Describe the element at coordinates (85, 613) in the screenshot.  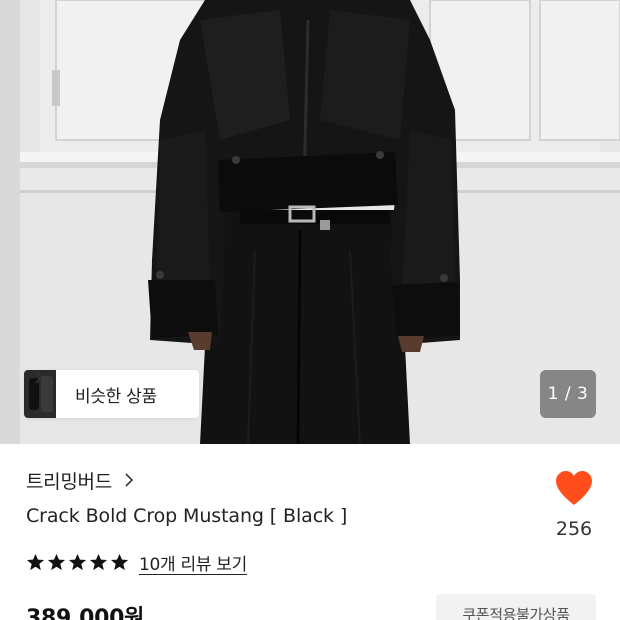
I see `price: 389,000원` at that location.